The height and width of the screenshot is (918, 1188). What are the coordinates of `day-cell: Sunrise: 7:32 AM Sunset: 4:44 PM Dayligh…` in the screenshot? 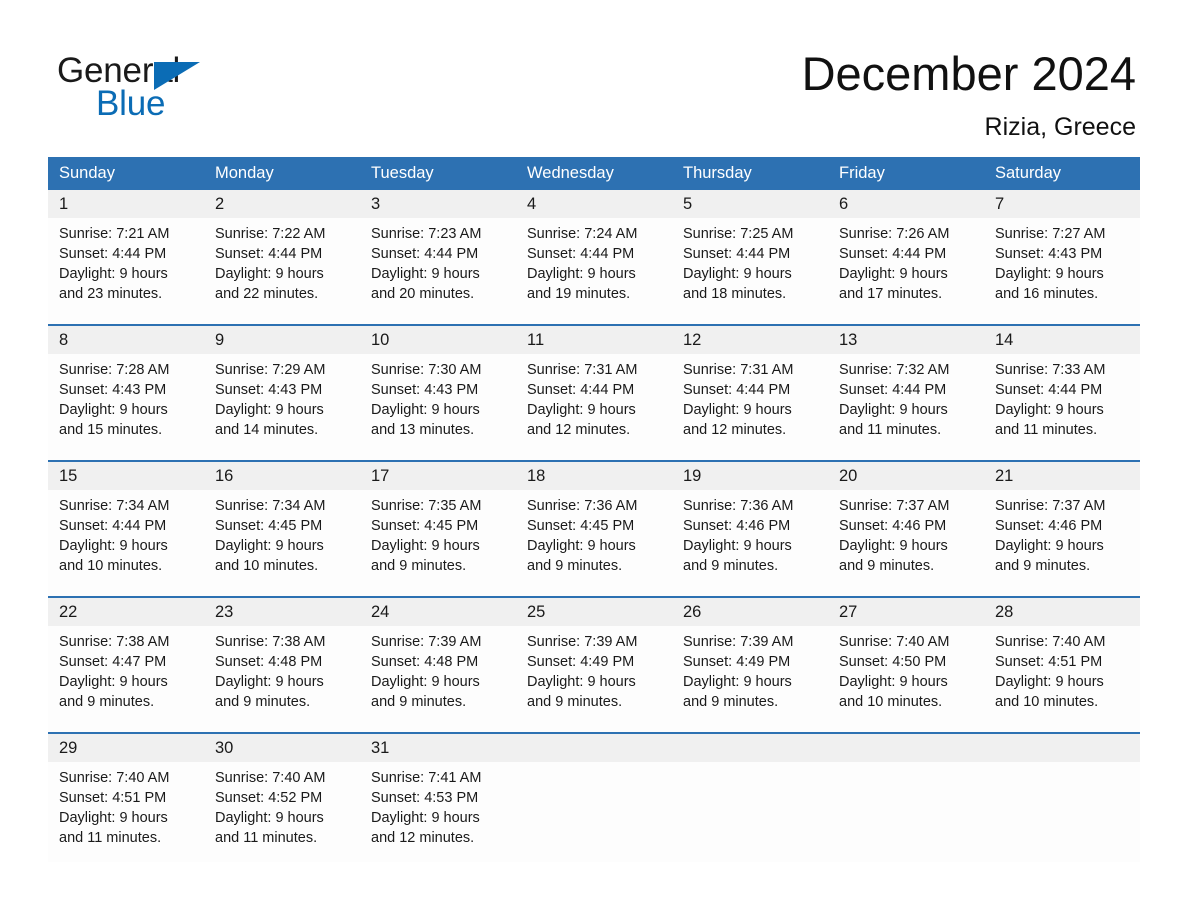 It's located at (906, 407).